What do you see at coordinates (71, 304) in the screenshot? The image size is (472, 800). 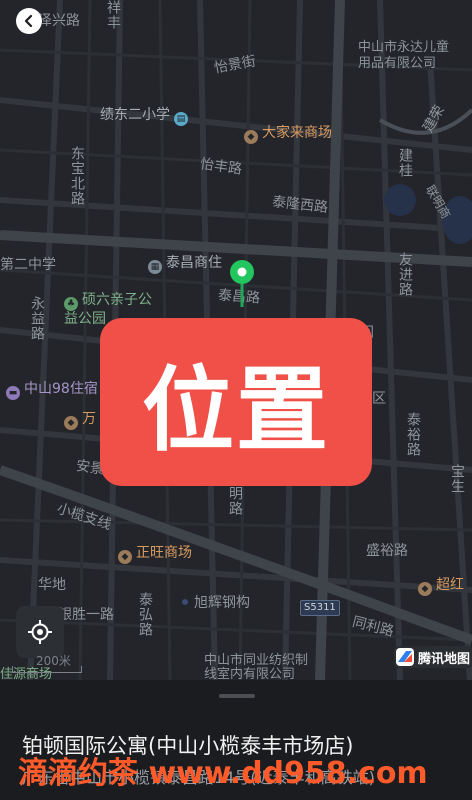 I see `tree-icon: ♣` at bounding box center [71, 304].